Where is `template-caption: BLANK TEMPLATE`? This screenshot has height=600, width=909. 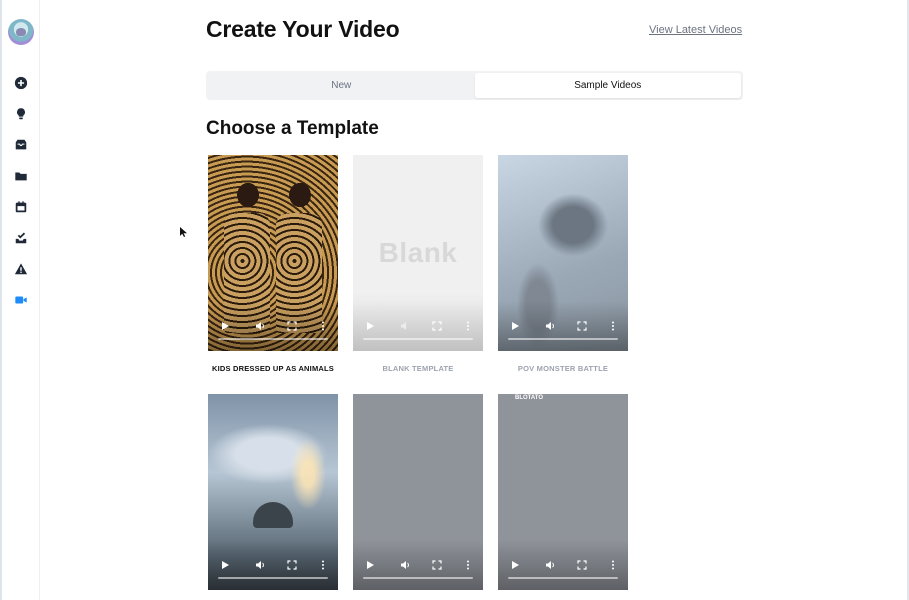
template-caption: BLANK TEMPLATE is located at coordinates (418, 368).